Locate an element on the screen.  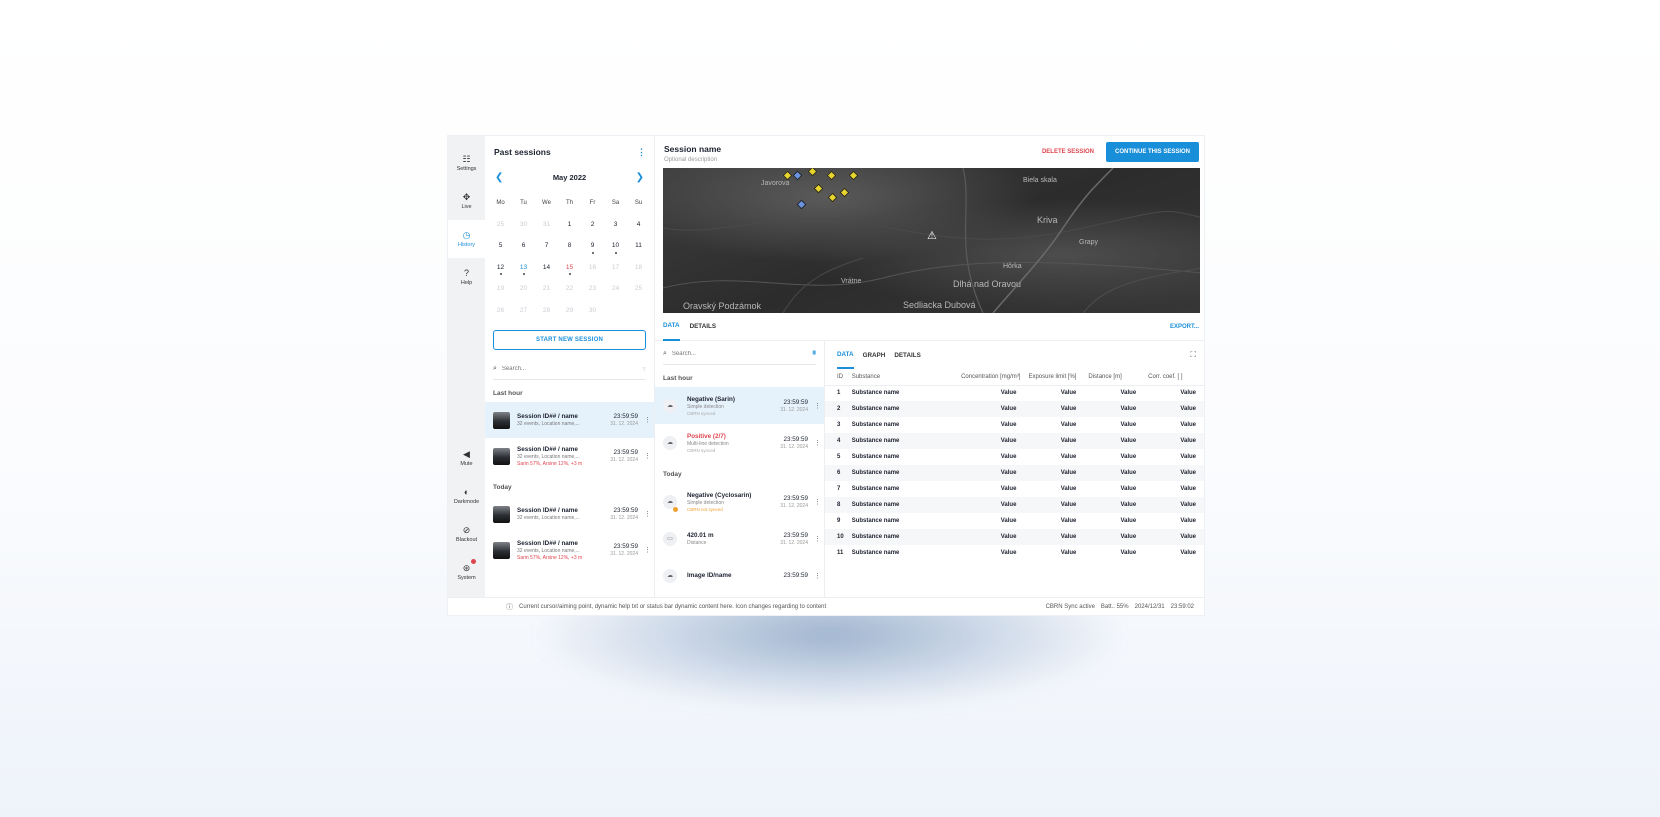
calendar-day: 26 is located at coordinates (500, 311).